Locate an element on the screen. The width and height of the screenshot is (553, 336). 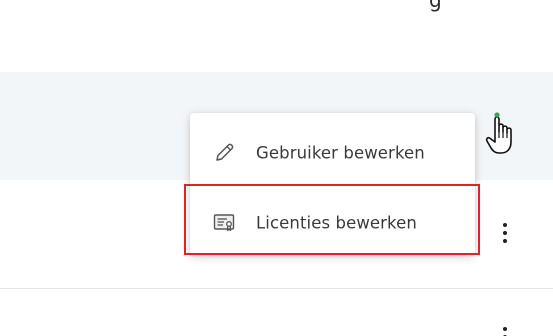
menu-item-label: Gebruiker bewerken is located at coordinates (340, 153).